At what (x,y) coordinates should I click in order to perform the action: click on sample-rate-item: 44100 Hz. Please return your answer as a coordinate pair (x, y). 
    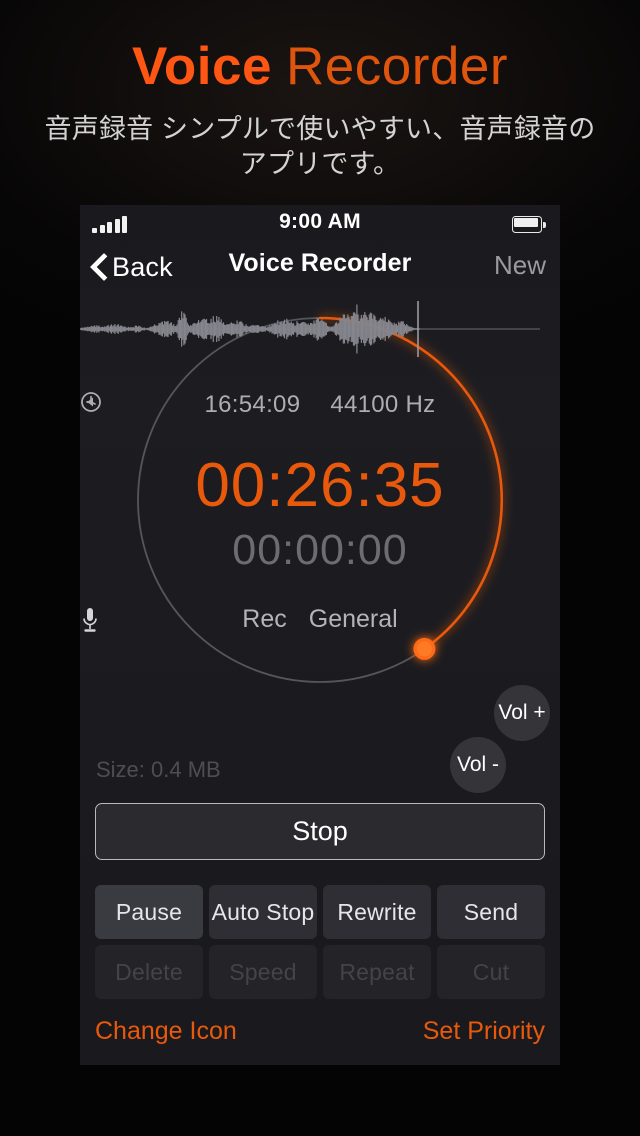
    Looking at the image, I should click on (258, 405).